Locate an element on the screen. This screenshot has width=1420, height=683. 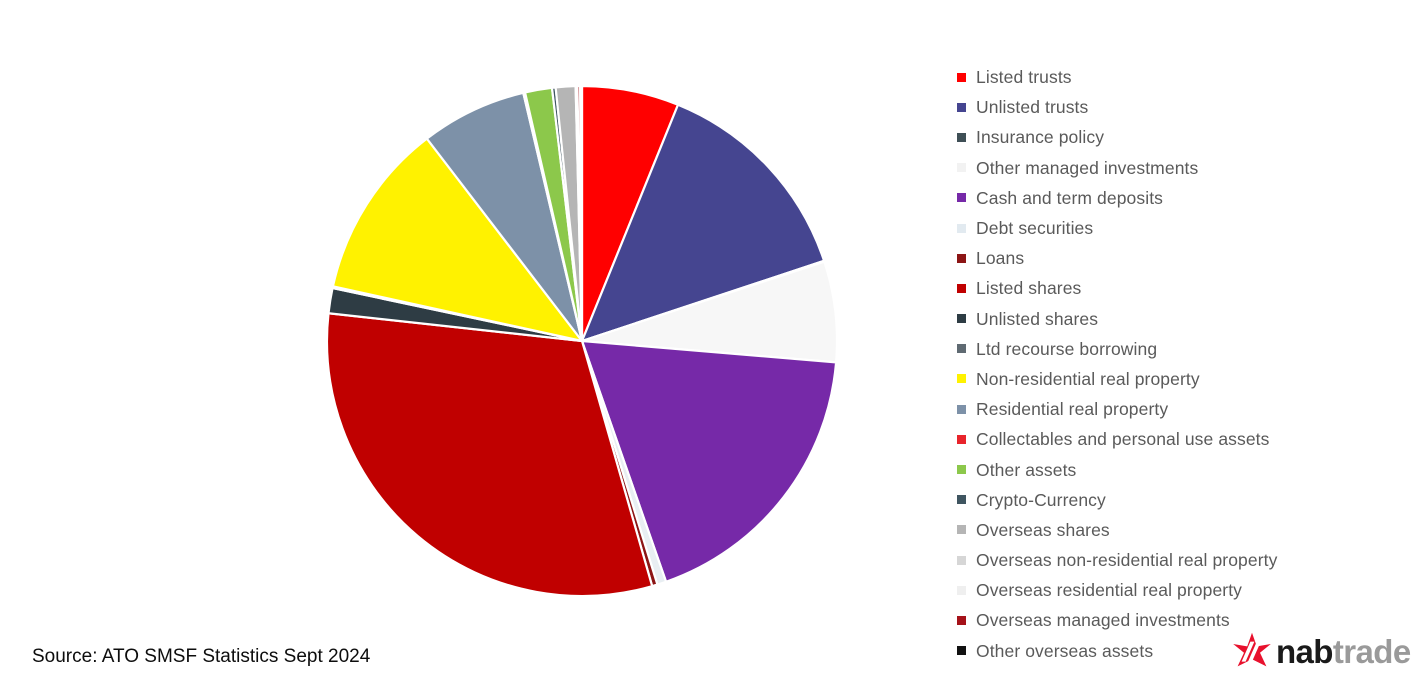
legend-item: Other assets is located at coordinates (1177, 469).